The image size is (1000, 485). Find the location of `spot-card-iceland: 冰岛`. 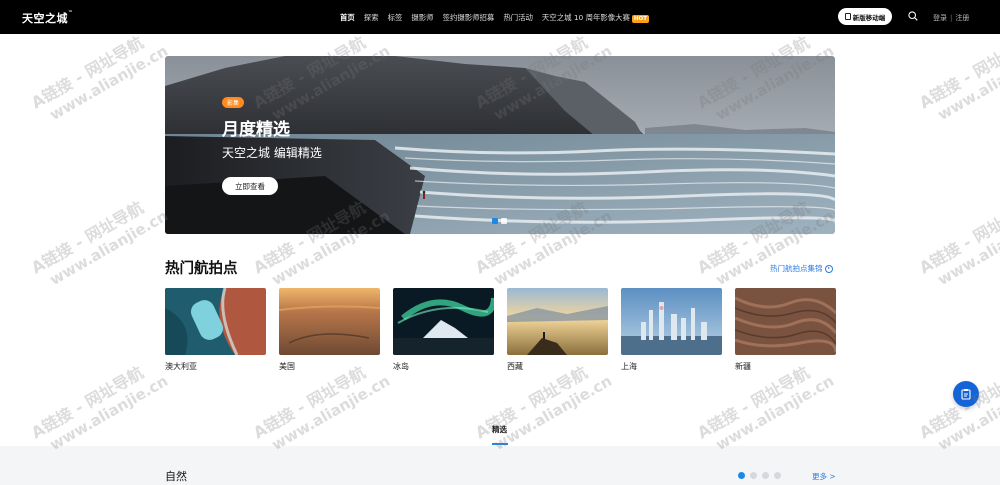

spot-card-iceland: 冰岛 is located at coordinates (443, 330).